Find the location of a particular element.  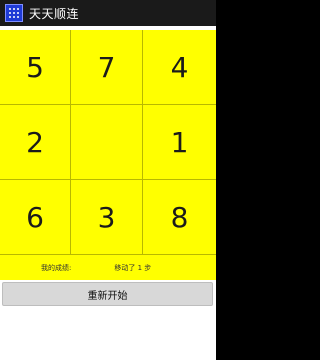

restart-button: 重新开始 is located at coordinates (107, 294).